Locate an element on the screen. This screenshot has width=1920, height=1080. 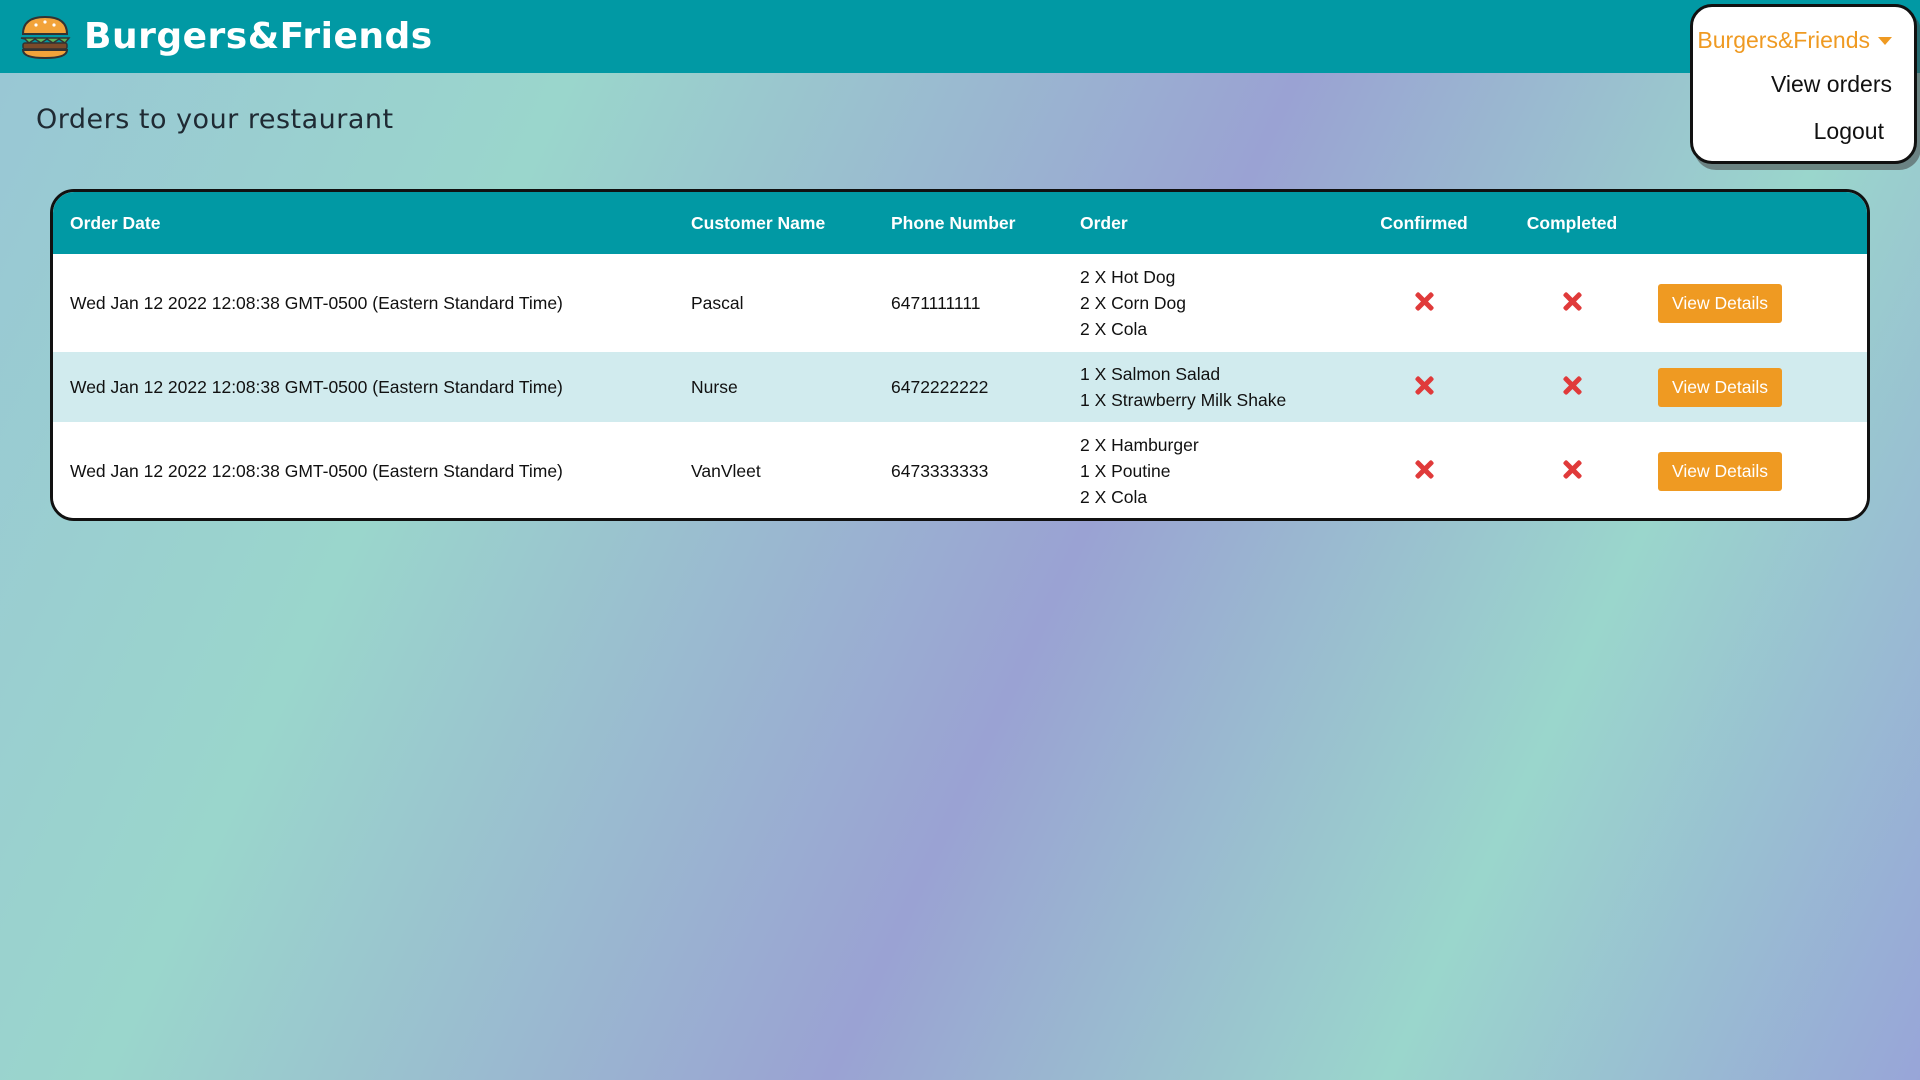
navbar: Burgers&Friends is located at coordinates (960, 36).